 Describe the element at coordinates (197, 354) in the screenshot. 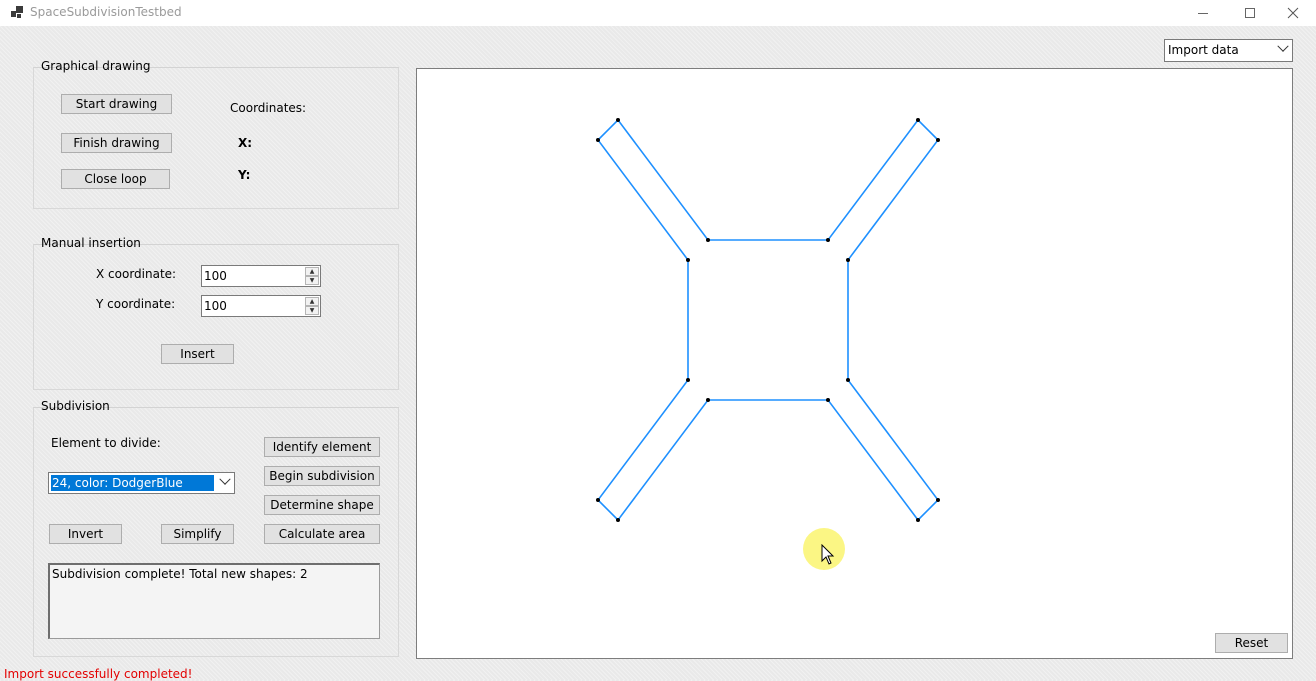

I see `insert-button: Insert` at that location.